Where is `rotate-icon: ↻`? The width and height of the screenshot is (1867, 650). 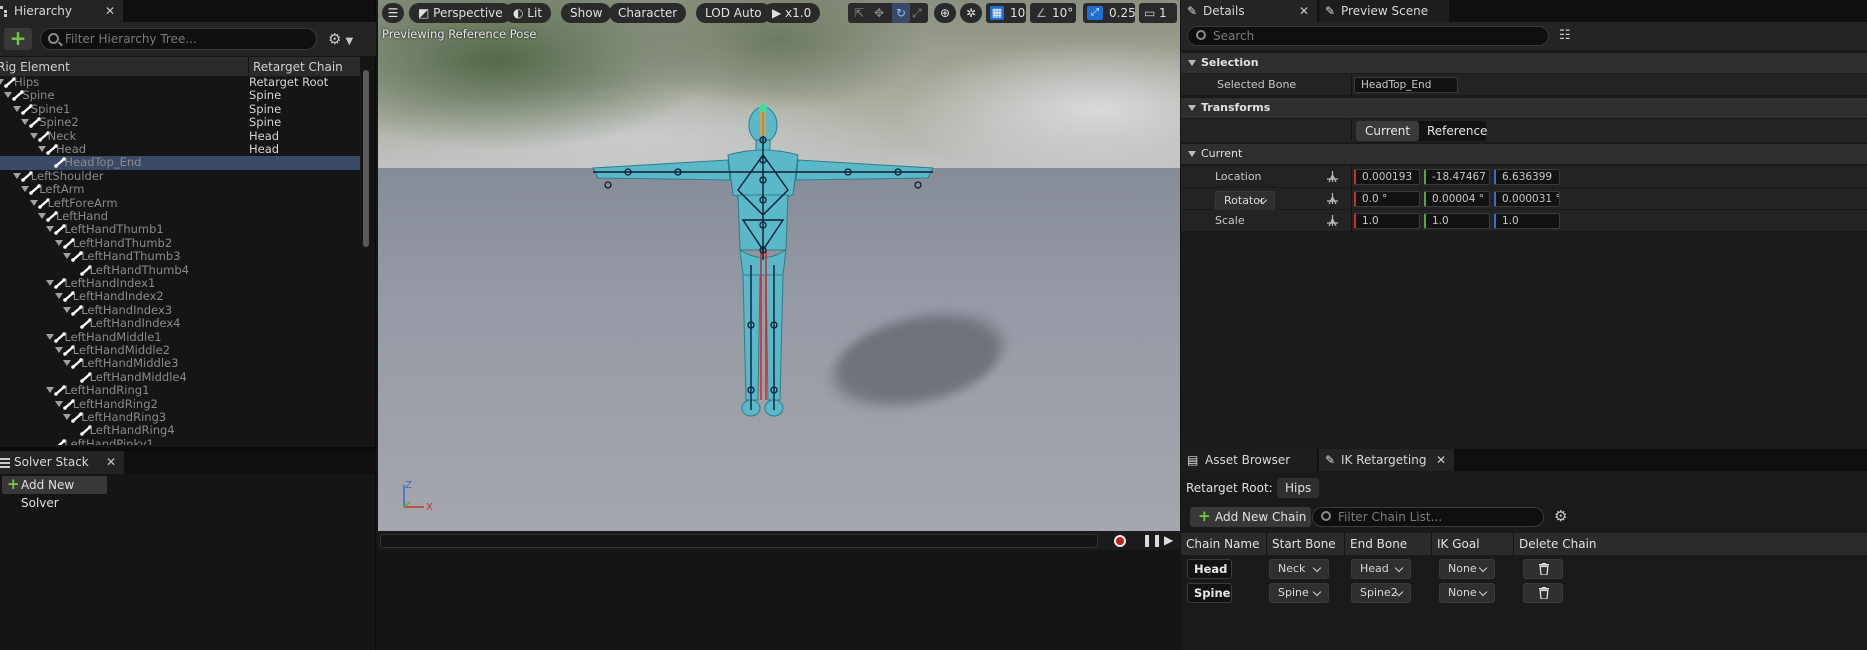
rotate-icon: ↻ is located at coordinates (901, 13).